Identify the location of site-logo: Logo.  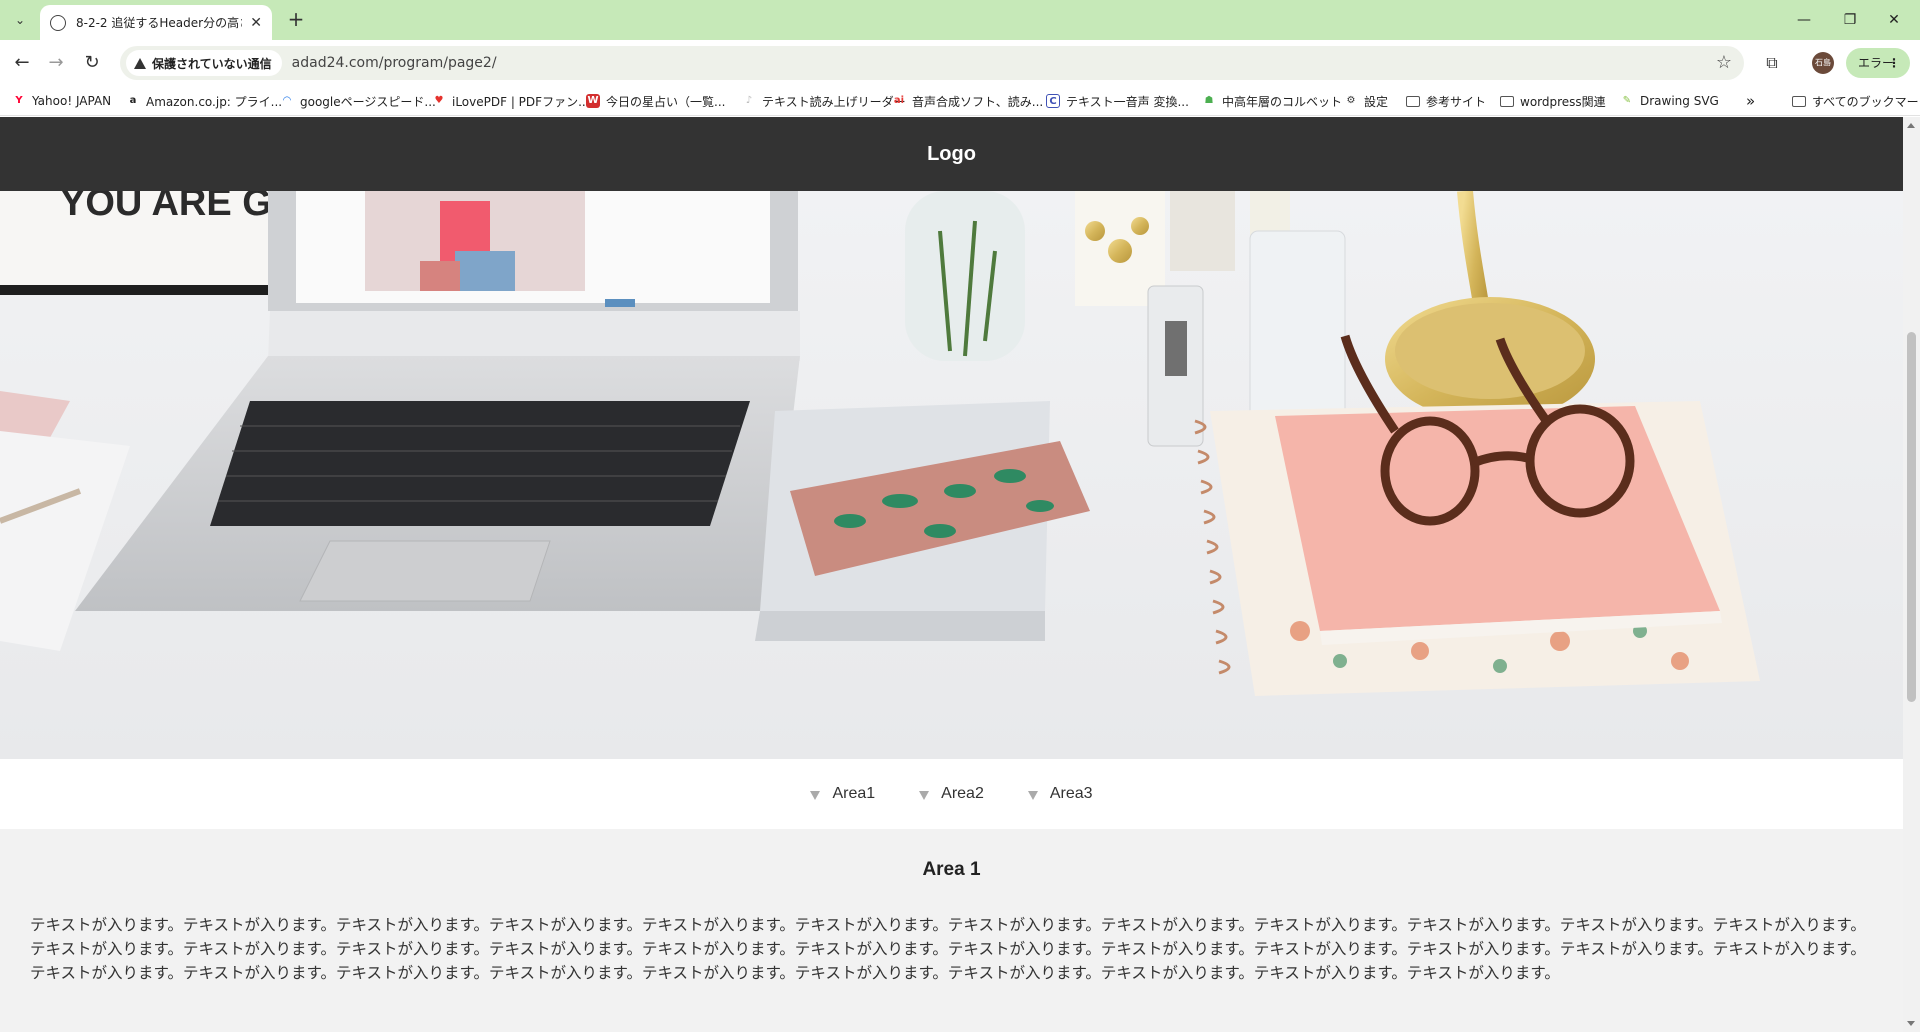
(951, 154).